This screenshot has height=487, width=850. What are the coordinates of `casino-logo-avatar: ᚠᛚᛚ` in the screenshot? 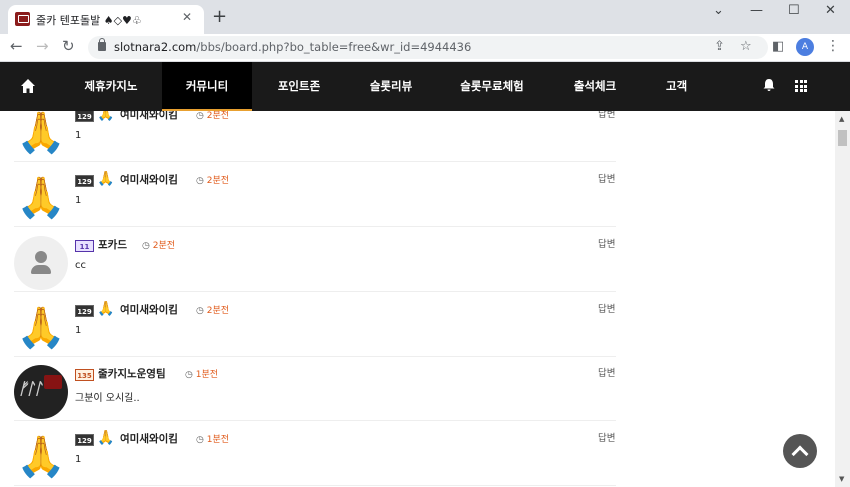 It's located at (41, 392).